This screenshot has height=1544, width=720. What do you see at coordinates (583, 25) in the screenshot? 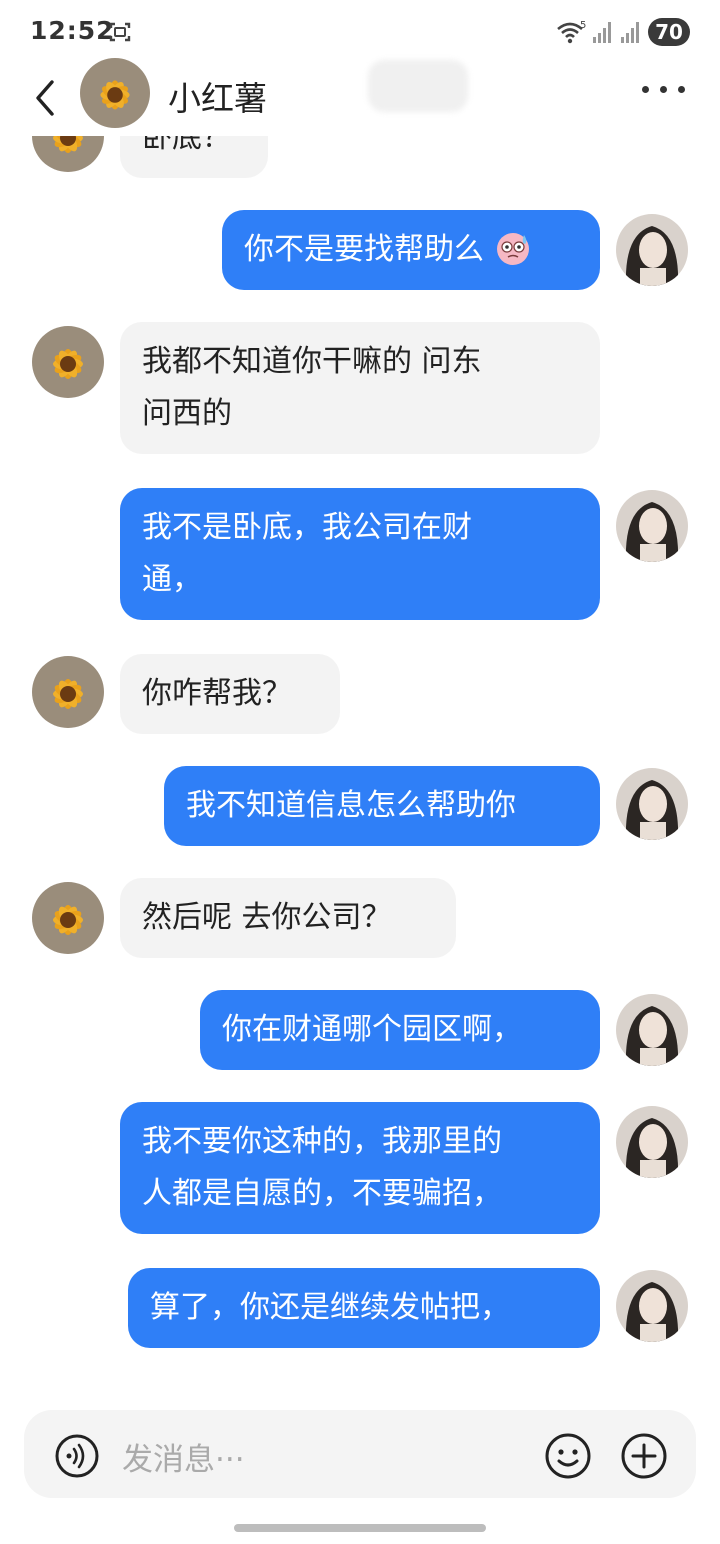
I see `svg-text: 5` at bounding box center [583, 25].